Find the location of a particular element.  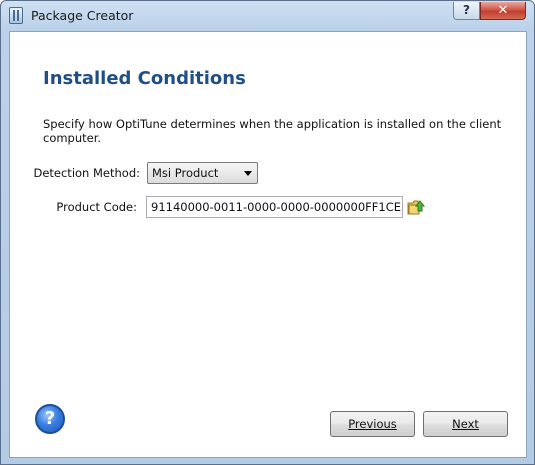

product-code-label: Product Code: is located at coordinates (96, 207).